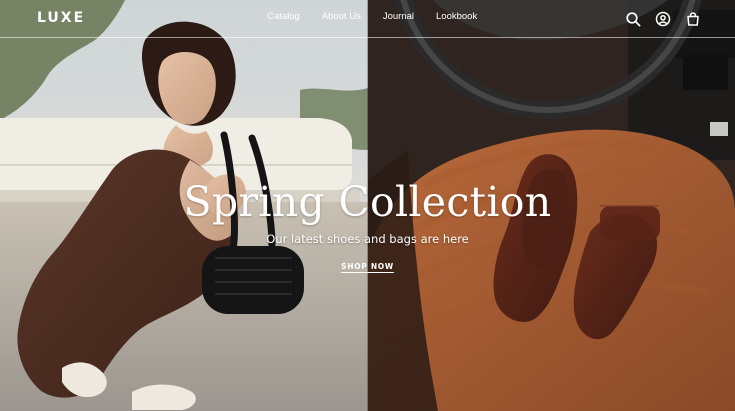  I want to click on nav-lookbook: Lookbook, so click(456, 16).